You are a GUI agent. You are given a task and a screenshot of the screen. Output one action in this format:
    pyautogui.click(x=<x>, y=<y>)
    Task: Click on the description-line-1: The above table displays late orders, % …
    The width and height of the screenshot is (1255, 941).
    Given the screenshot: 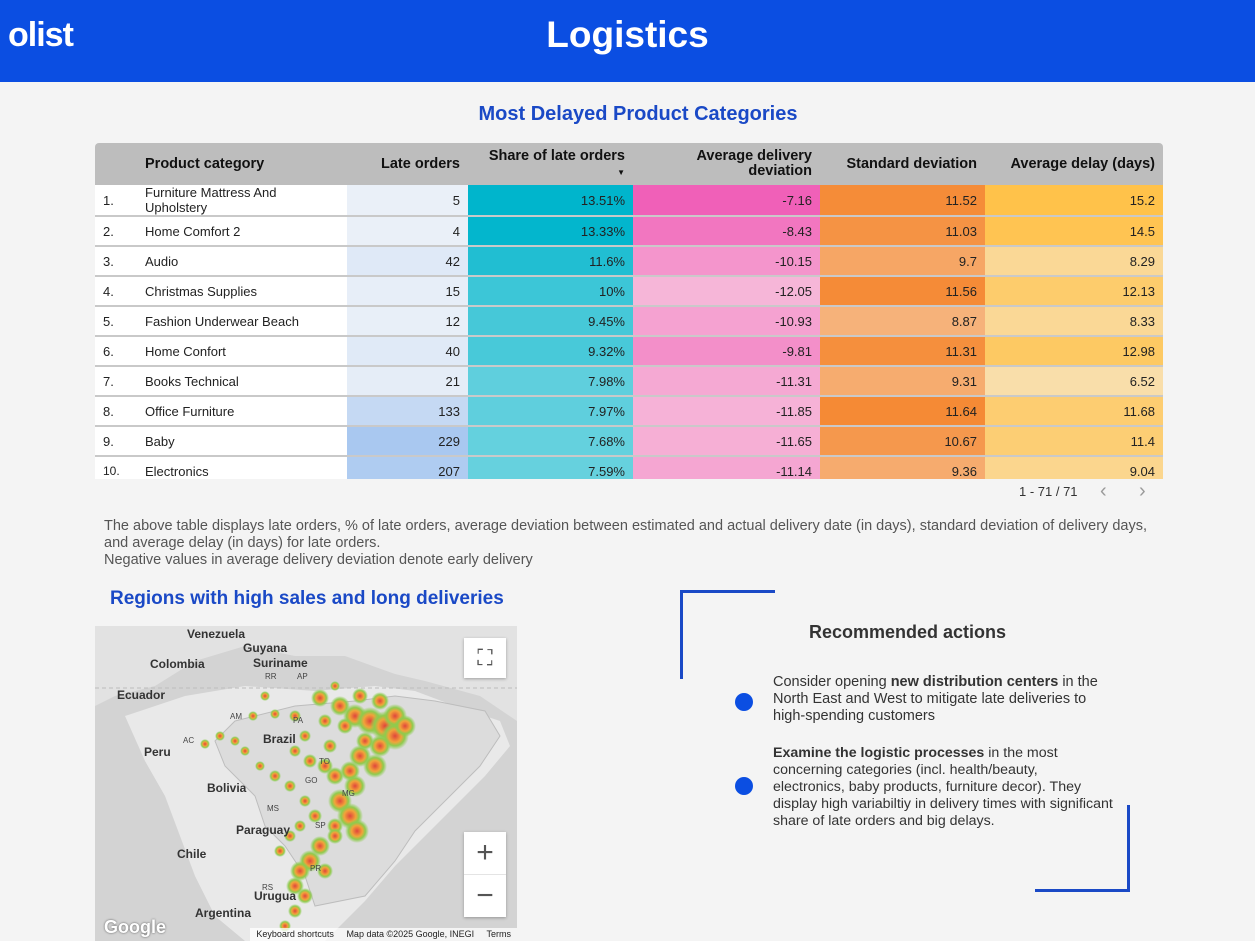 What is the action you would take?
    pyautogui.click(x=625, y=534)
    